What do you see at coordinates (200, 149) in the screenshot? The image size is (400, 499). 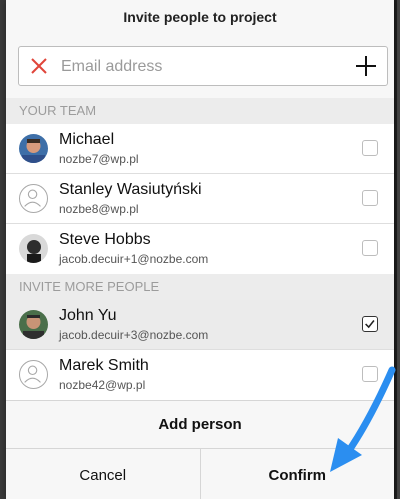 I see `team-row: Michael nozbe7@wp.pl` at bounding box center [200, 149].